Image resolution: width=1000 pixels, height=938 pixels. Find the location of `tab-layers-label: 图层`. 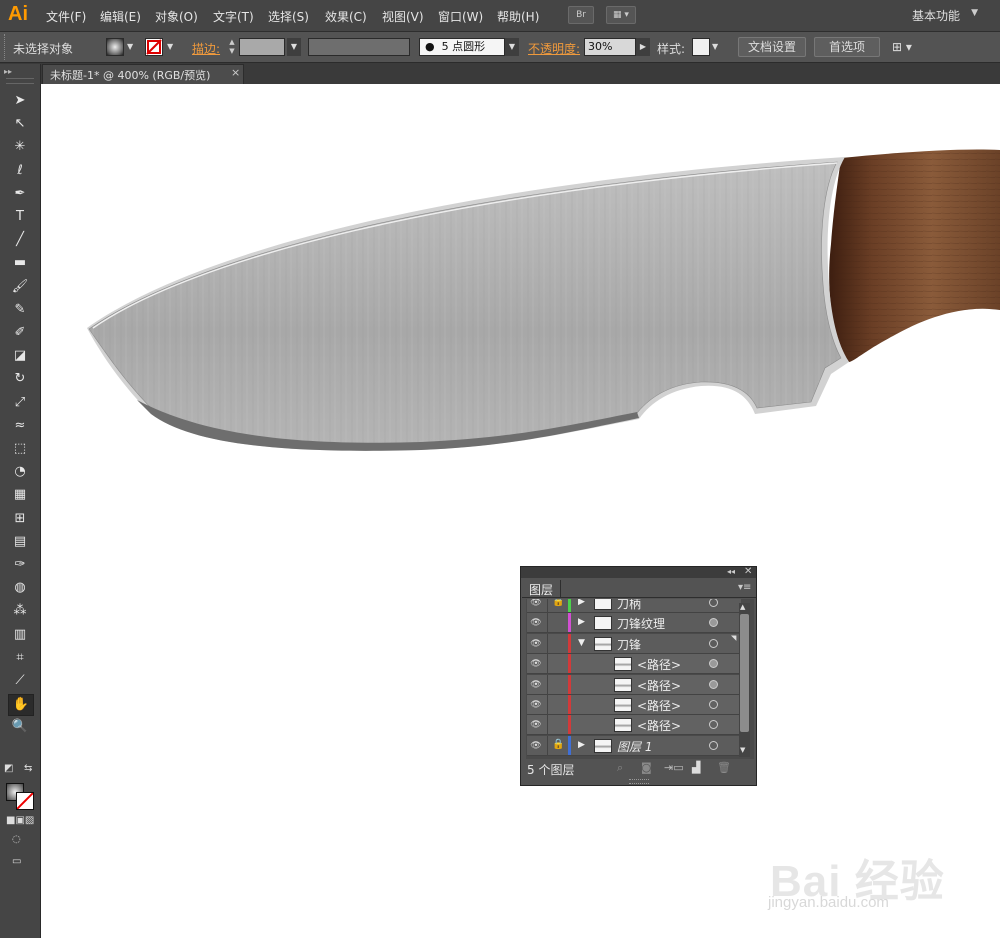

tab-layers-label: 图层 is located at coordinates (541, 589).